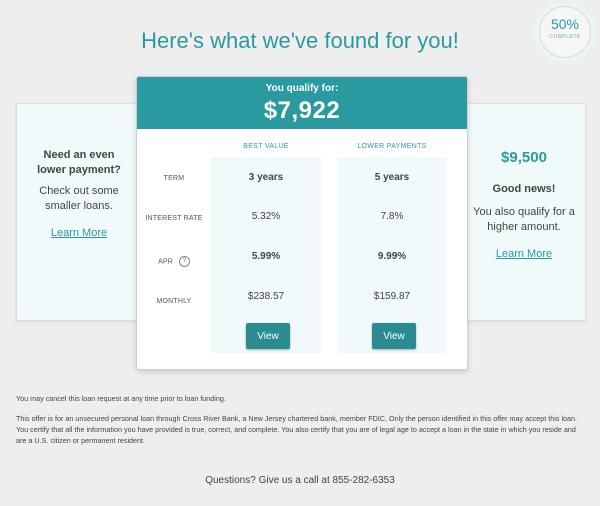 The width and height of the screenshot is (600, 506). What do you see at coordinates (79, 198) in the screenshot?
I see `smaller-loans-body: Check out some smaller loans.` at bounding box center [79, 198].